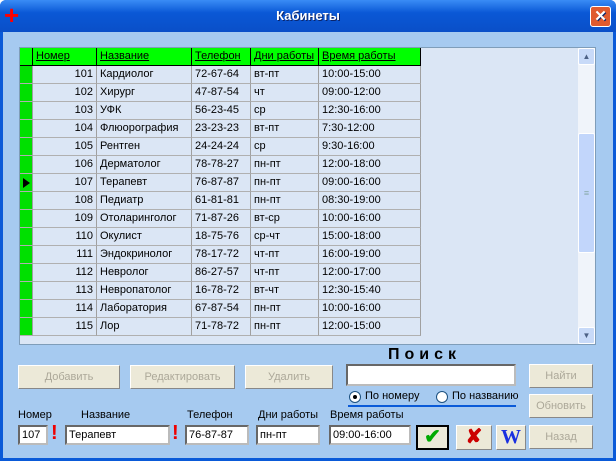 This screenshot has height=461, width=616. What do you see at coordinates (561, 406) in the screenshot?
I see `refresh-button: Обновить` at bounding box center [561, 406].